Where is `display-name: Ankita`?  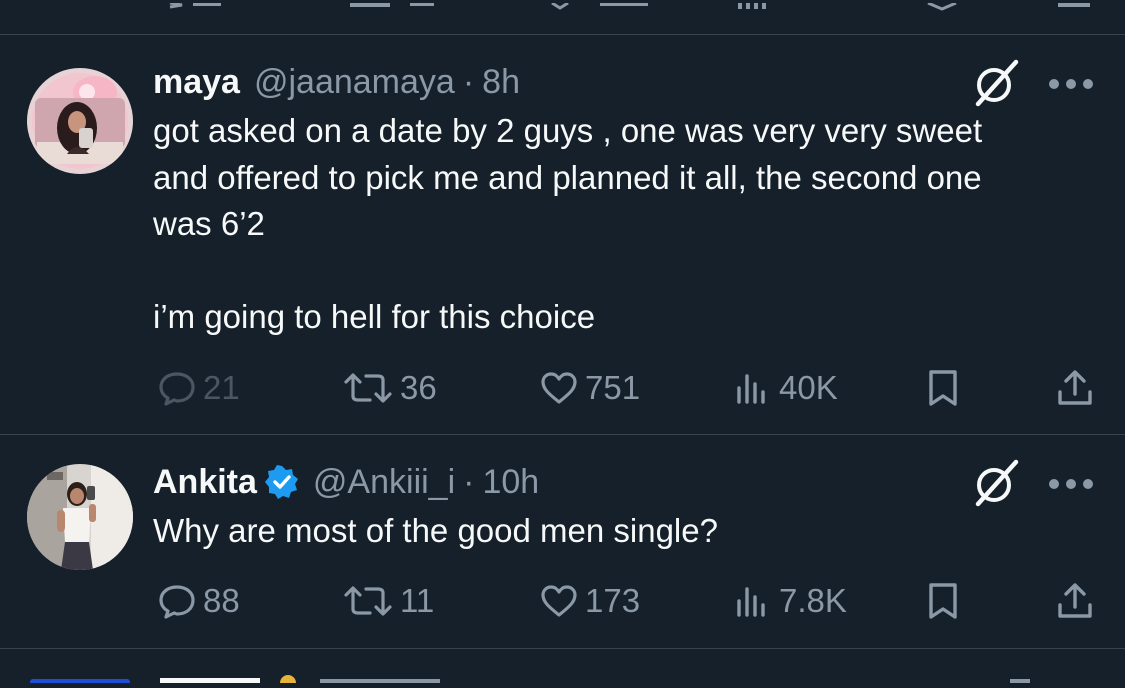 display-name: Ankita is located at coordinates (205, 482).